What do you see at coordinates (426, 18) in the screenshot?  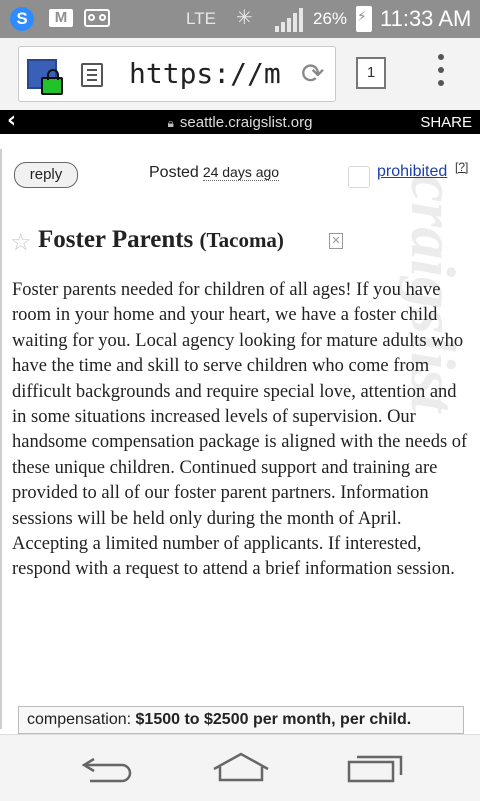 I see `clock: 11:33 AM` at bounding box center [426, 18].